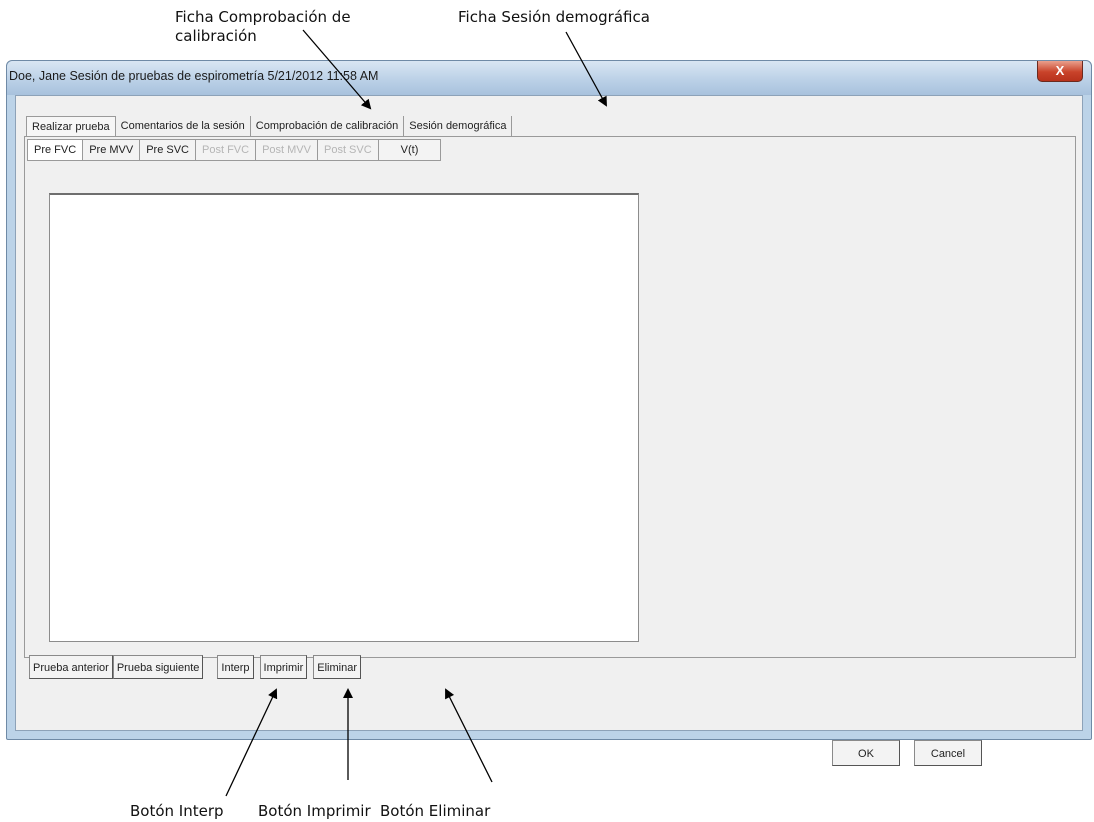  What do you see at coordinates (55, 150) in the screenshot?
I see `subtab-pre-fvc: Pre FVC` at bounding box center [55, 150].